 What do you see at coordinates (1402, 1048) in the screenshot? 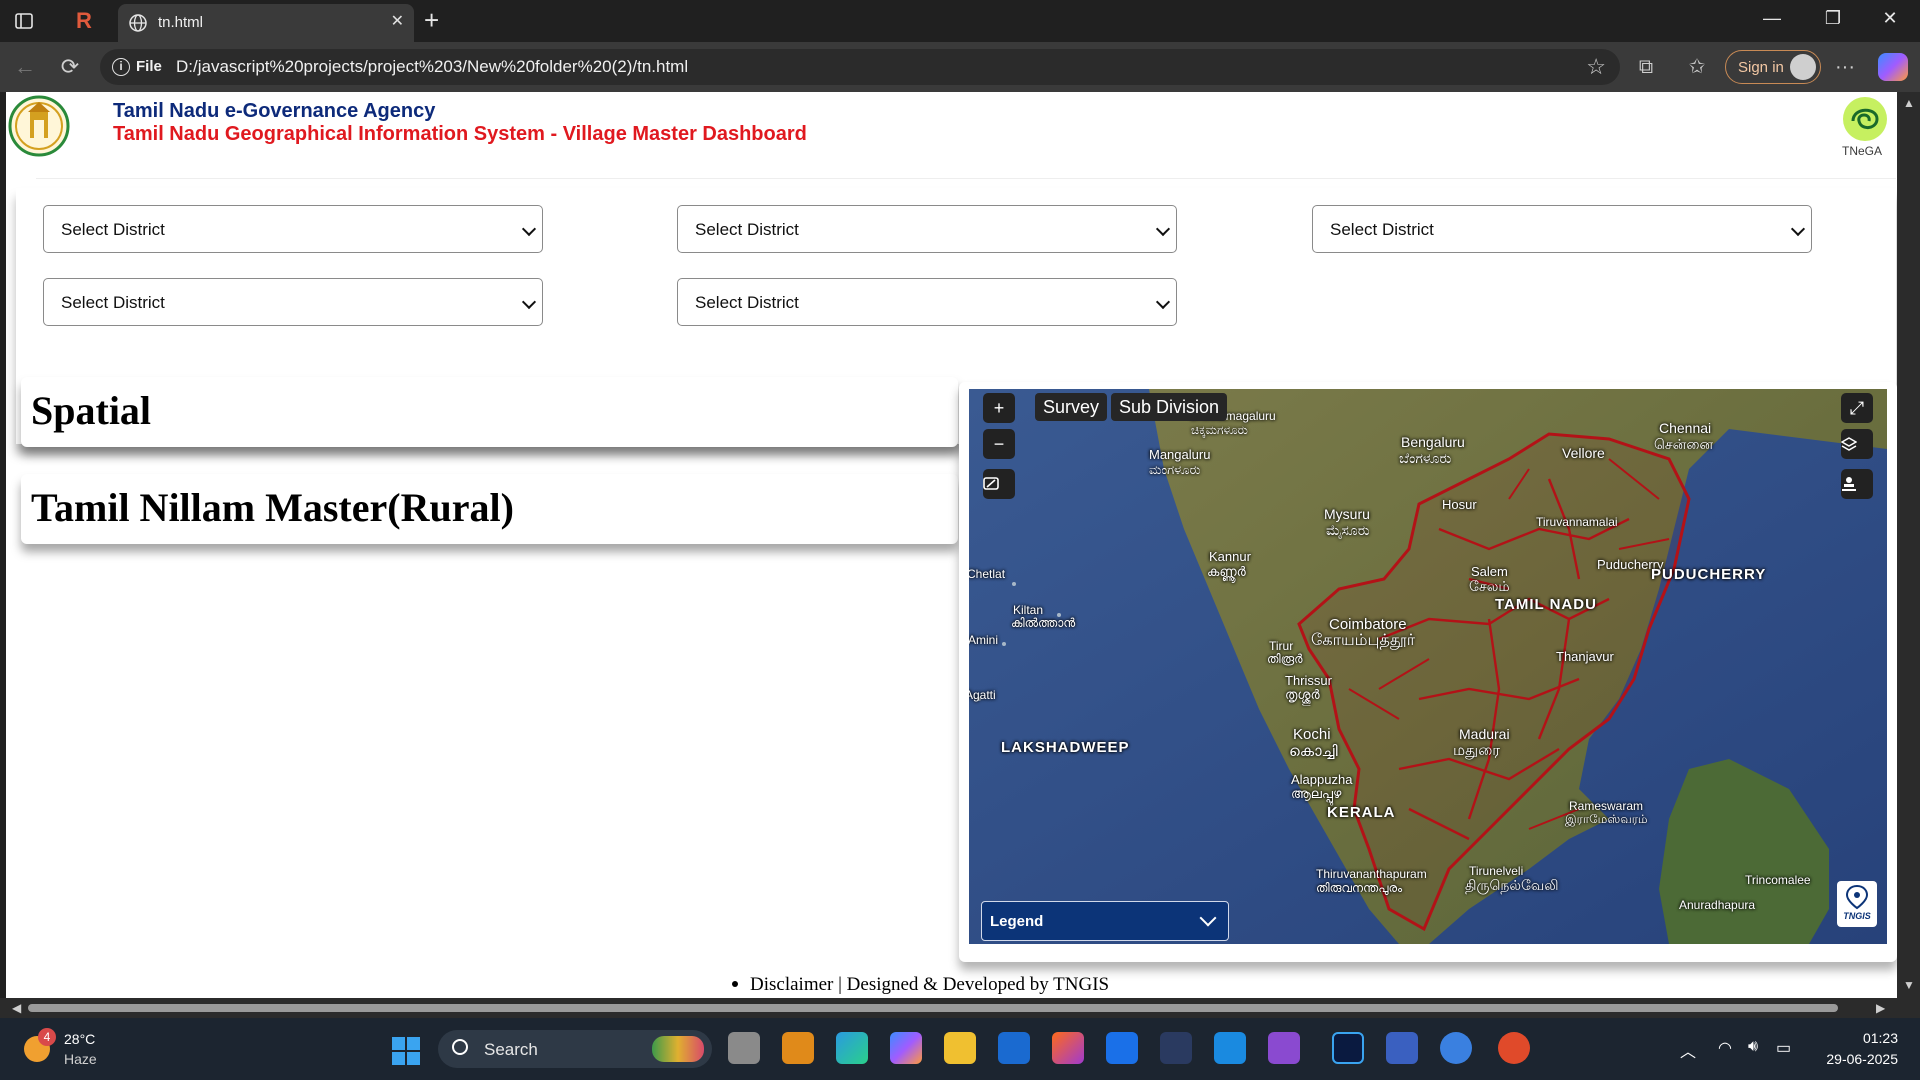
I see `jetbrains-icon` at bounding box center [1402, 1048].